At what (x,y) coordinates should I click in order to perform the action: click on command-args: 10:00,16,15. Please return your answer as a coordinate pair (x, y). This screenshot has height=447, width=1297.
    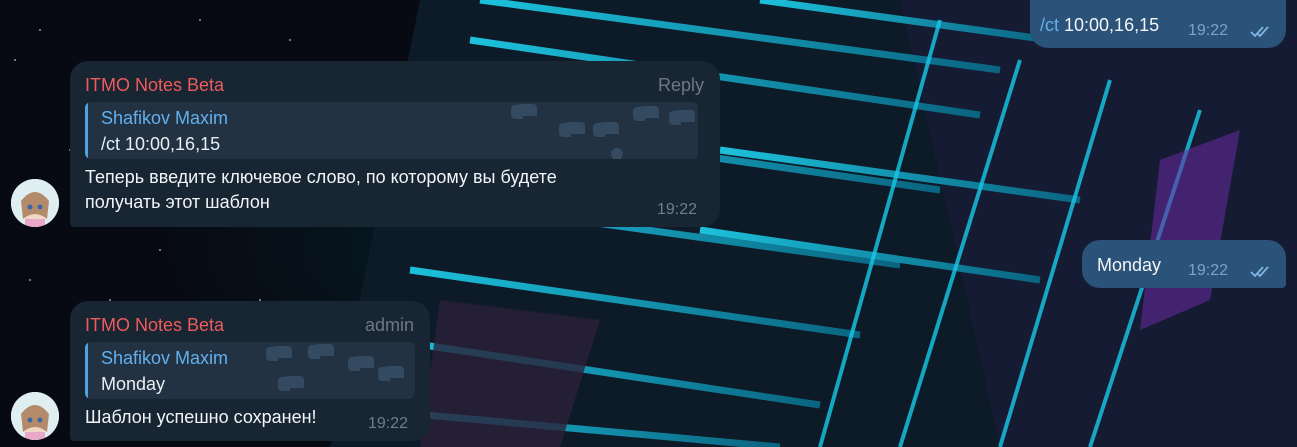
    Looking at the image, I should click on (1109, 25).